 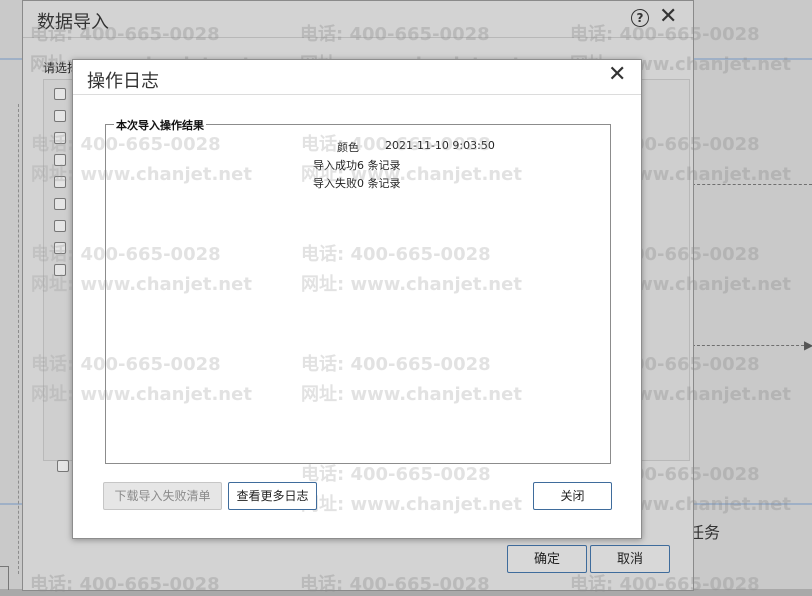 I want to click on view-more-logs-button: 查看更多日志, so click(x=272, y=496).